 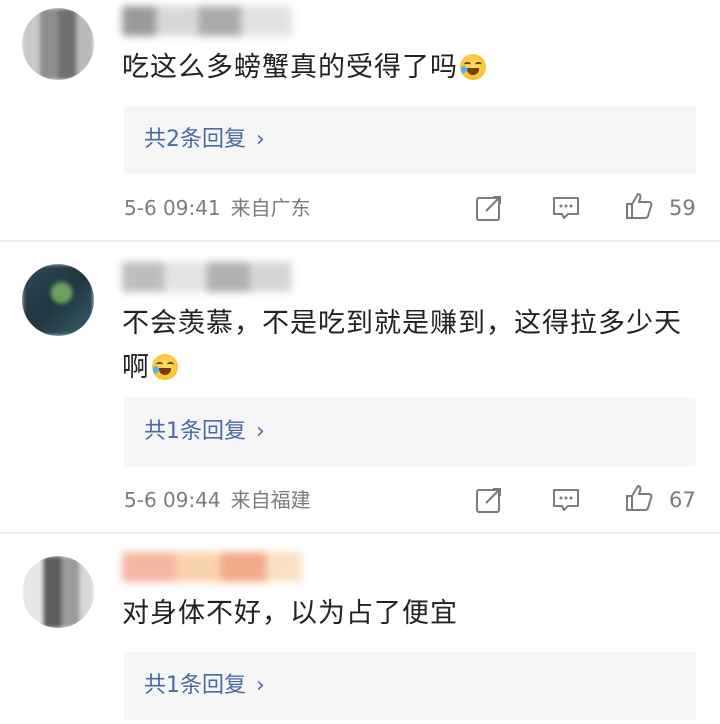 I want to click on comment-location: 来自广东, so click(x=270, y=208).